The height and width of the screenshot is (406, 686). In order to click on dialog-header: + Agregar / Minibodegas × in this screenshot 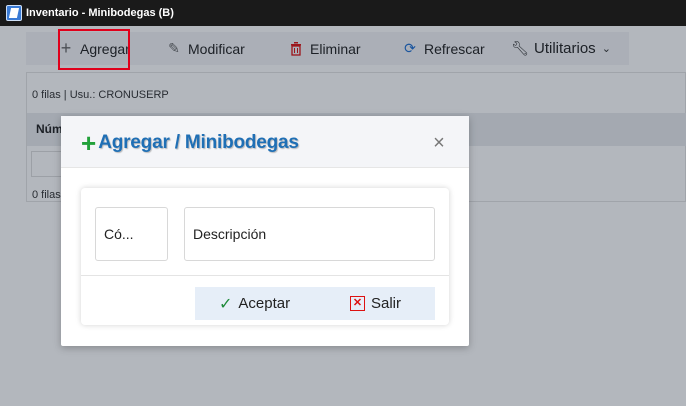, I will do `click(265, 142)`.